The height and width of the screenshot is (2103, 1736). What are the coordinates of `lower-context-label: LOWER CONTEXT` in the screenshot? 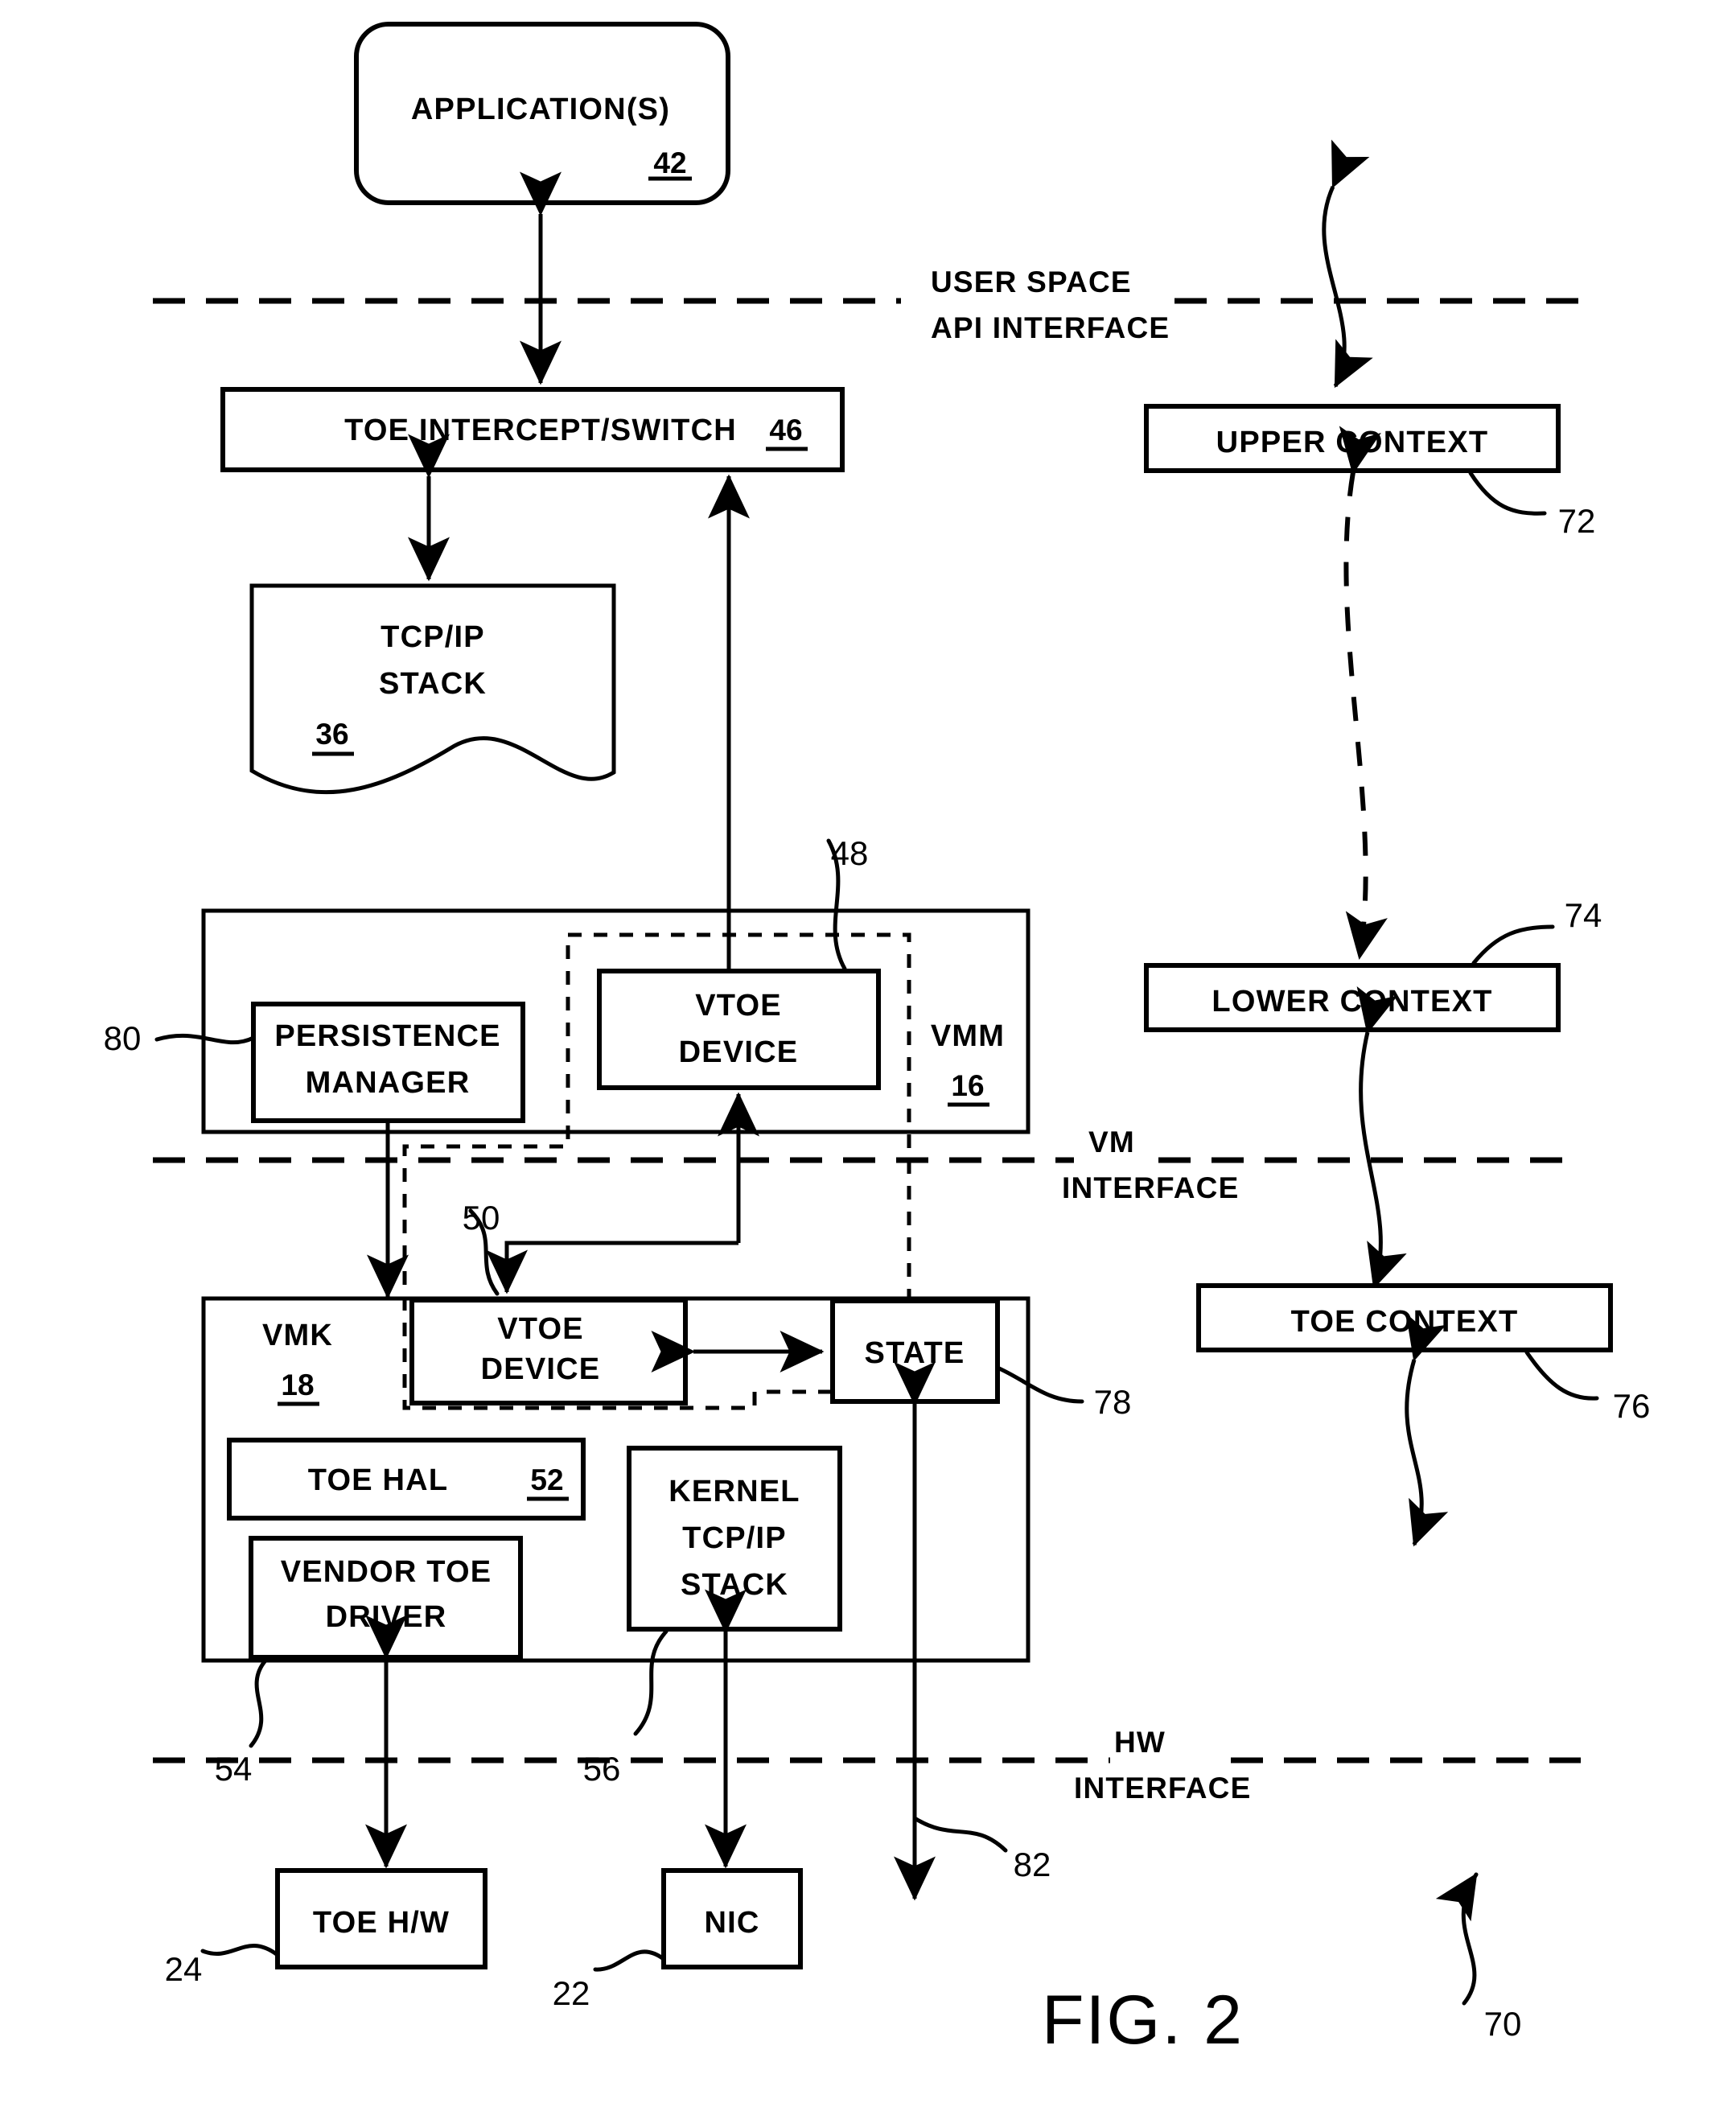 It's located at (1351, 1002).